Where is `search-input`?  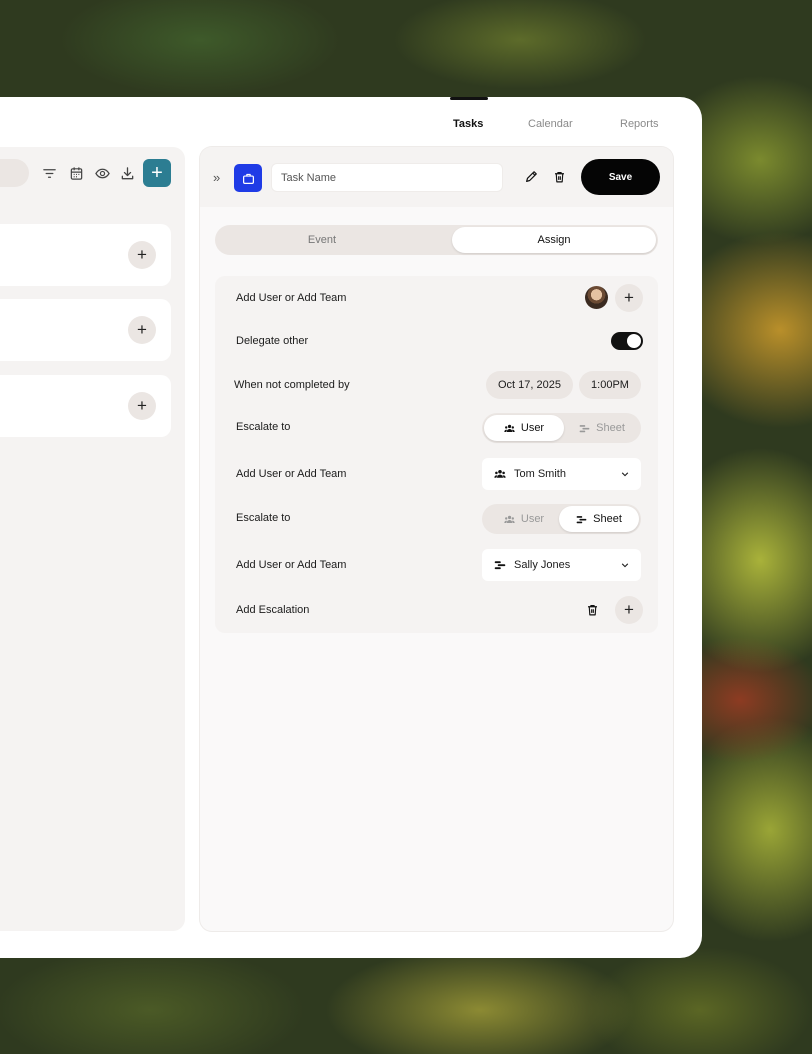
search-input is located at coordinates (14, 173).